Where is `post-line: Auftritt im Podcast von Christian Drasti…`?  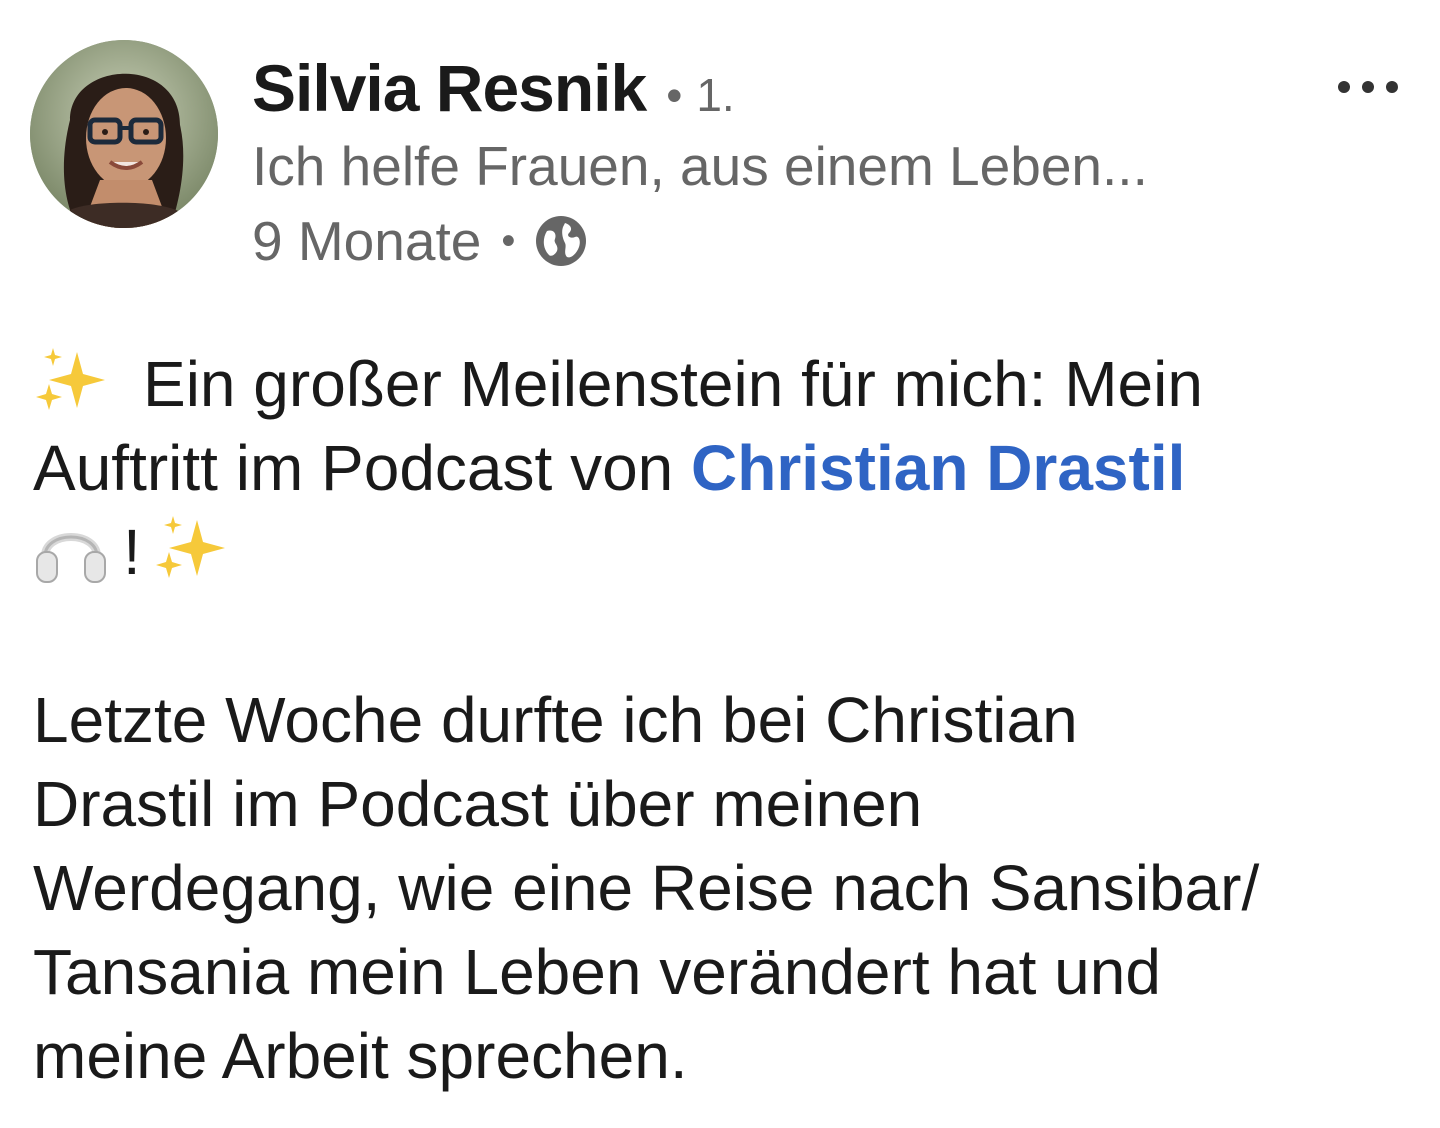 post-line: Auftritt im Podcast von Christian Drasti… is located at coordinates (718, 468).